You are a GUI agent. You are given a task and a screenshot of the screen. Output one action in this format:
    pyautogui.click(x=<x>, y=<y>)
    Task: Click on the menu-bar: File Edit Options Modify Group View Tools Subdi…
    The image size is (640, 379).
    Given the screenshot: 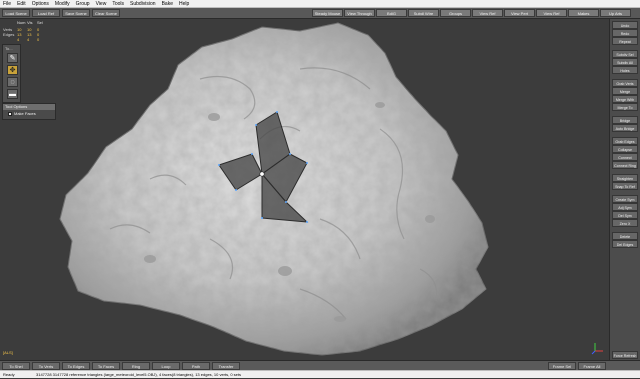 What is the action you would take?
    pyautogui.click(x=320, y=4)
    